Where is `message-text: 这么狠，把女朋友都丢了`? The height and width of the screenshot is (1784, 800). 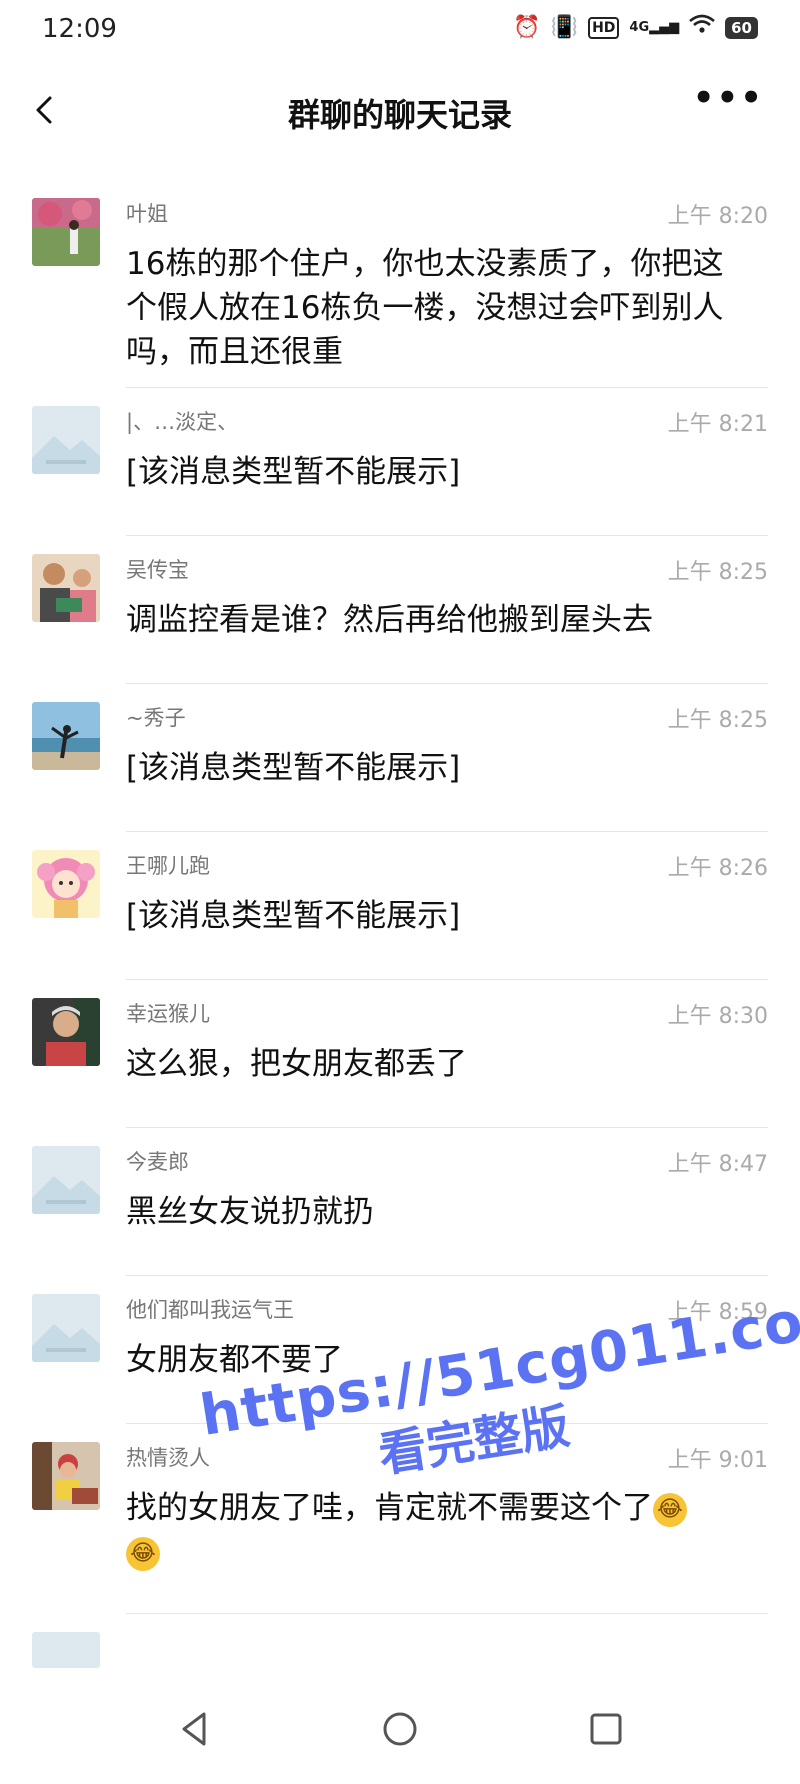 message-text: 这么狠，把女朋友都丢了 is located at coordinates (296, 1064).